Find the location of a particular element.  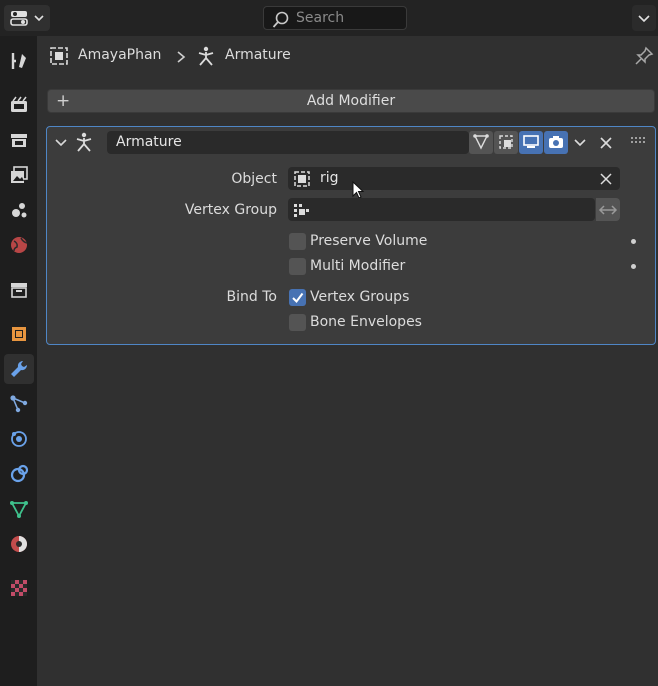

tab-collection is located at coordinates (19, 290).